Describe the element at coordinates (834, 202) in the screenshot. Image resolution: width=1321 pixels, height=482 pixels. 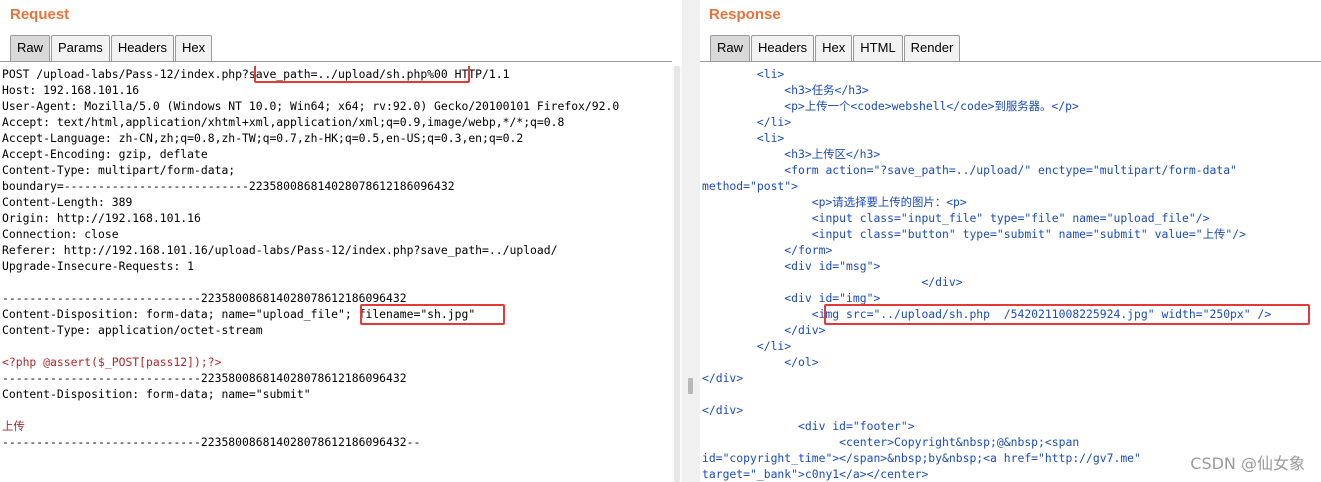
I see `response-line: <p>请选择要上传的图片：<p>` at that location.